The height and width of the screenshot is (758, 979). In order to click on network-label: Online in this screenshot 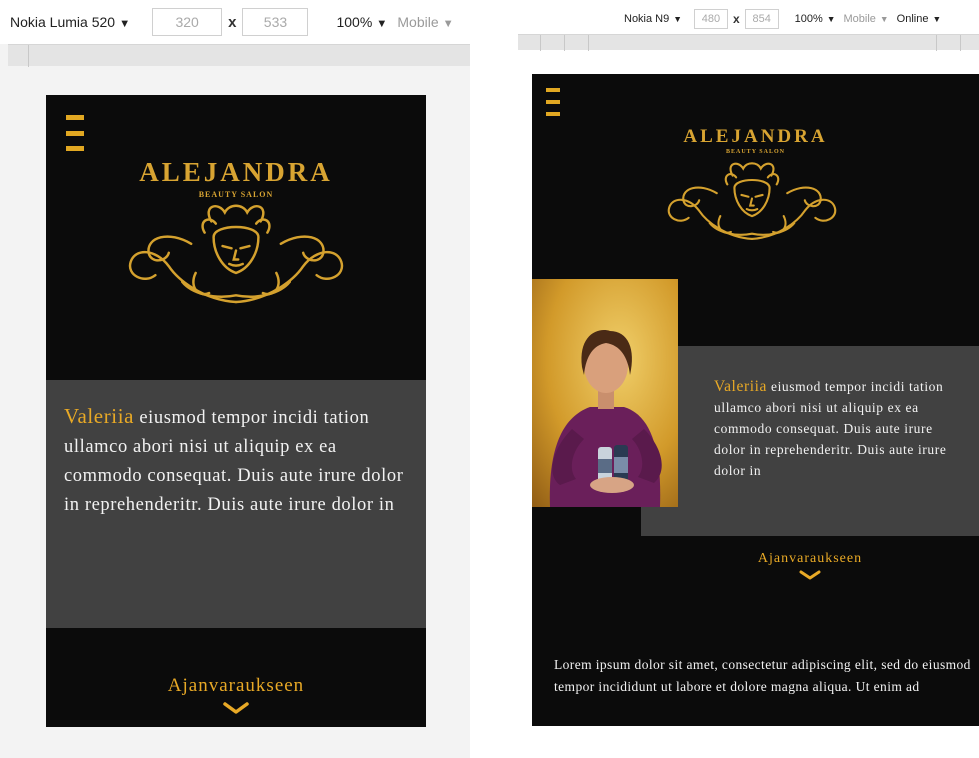, I will do `click(912, 19)`.